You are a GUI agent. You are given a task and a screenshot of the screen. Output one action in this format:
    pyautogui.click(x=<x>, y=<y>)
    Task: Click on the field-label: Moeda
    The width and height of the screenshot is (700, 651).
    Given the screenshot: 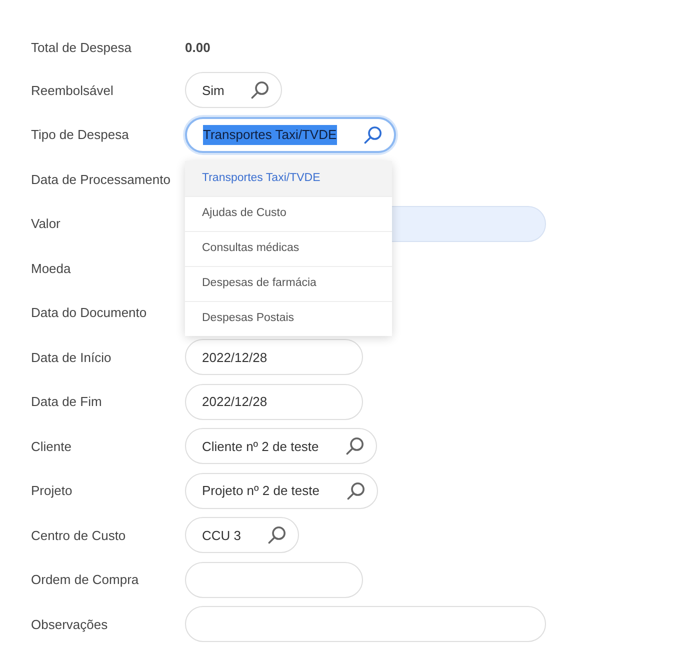 What is the action you would take?
    pyautogui.click(x=51, y=269)
    